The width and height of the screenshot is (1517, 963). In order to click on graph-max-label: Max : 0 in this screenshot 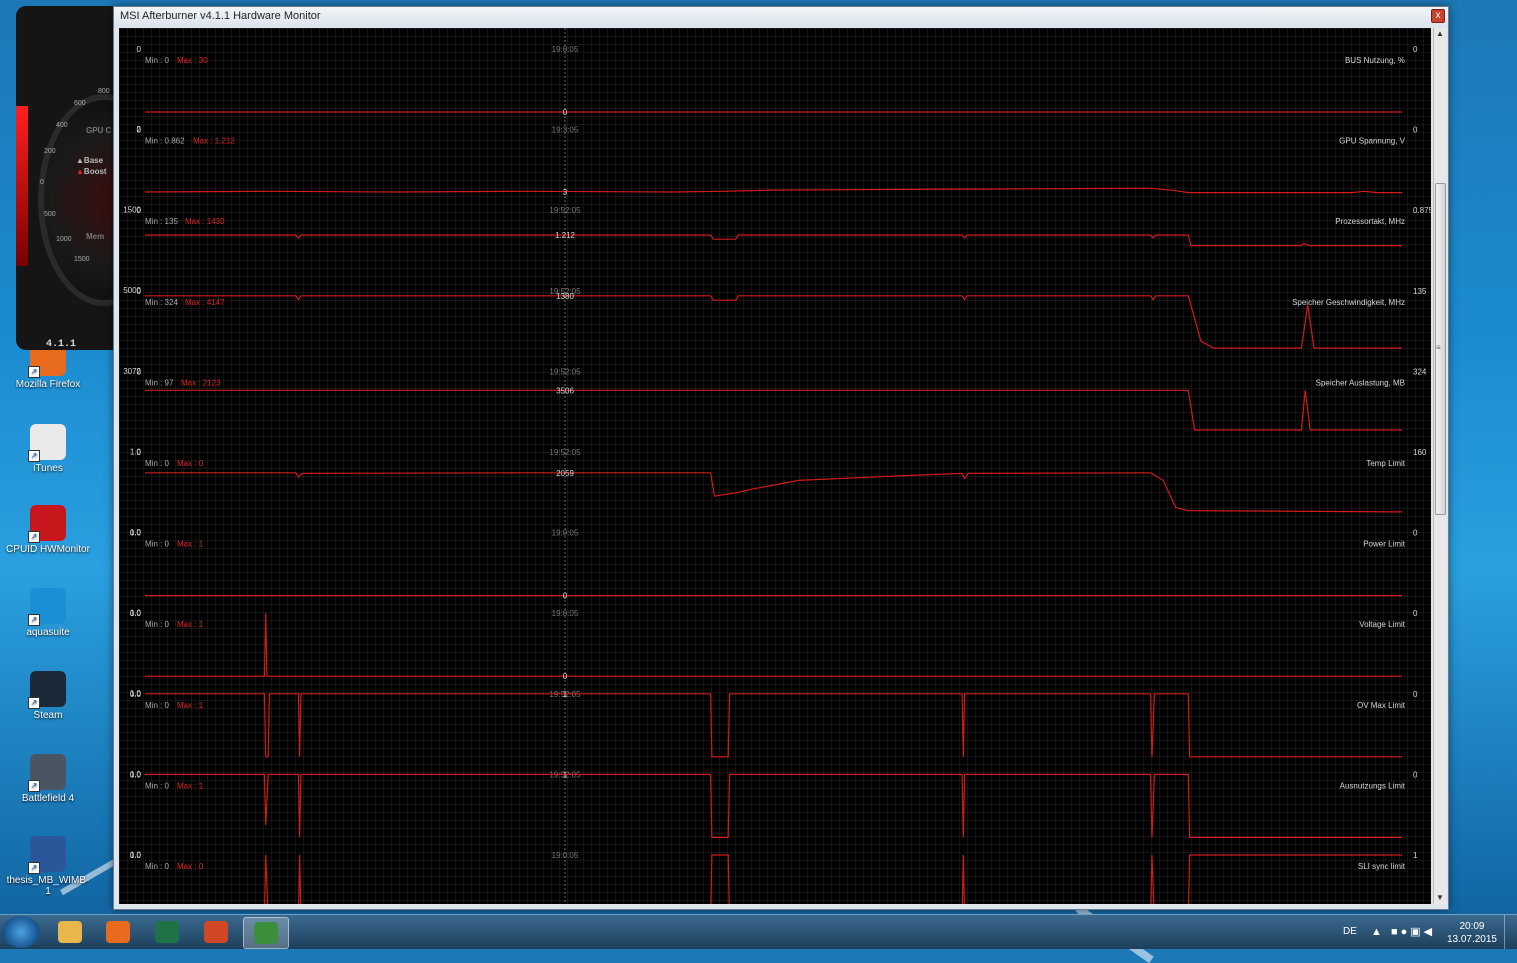, I will do `click(190, 866)`.